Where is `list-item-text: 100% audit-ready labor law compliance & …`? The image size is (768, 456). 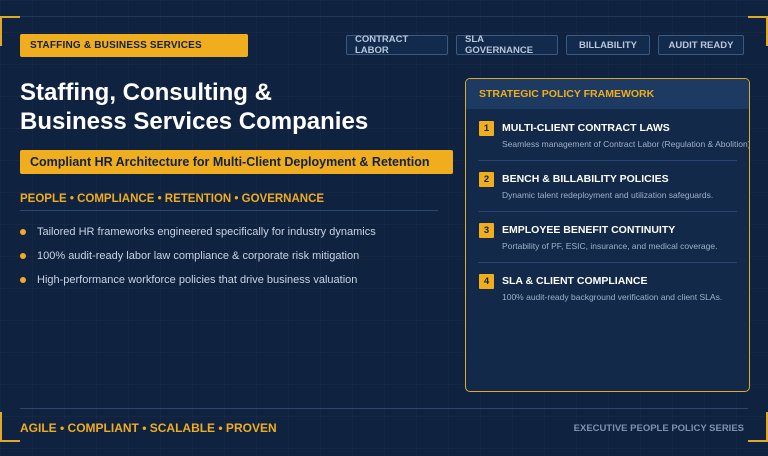 list-item-text: 100% audit-ready labor law compliance & … is located at coordinates (198, 256).